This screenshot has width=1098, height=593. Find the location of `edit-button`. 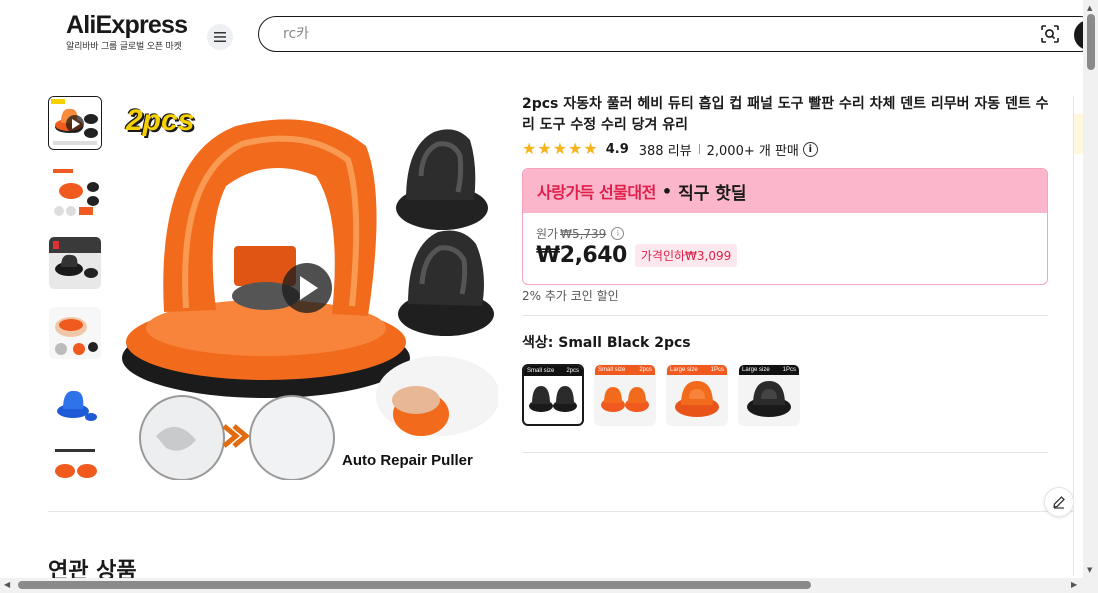

edit-button is located at coordinates (1059, 502).